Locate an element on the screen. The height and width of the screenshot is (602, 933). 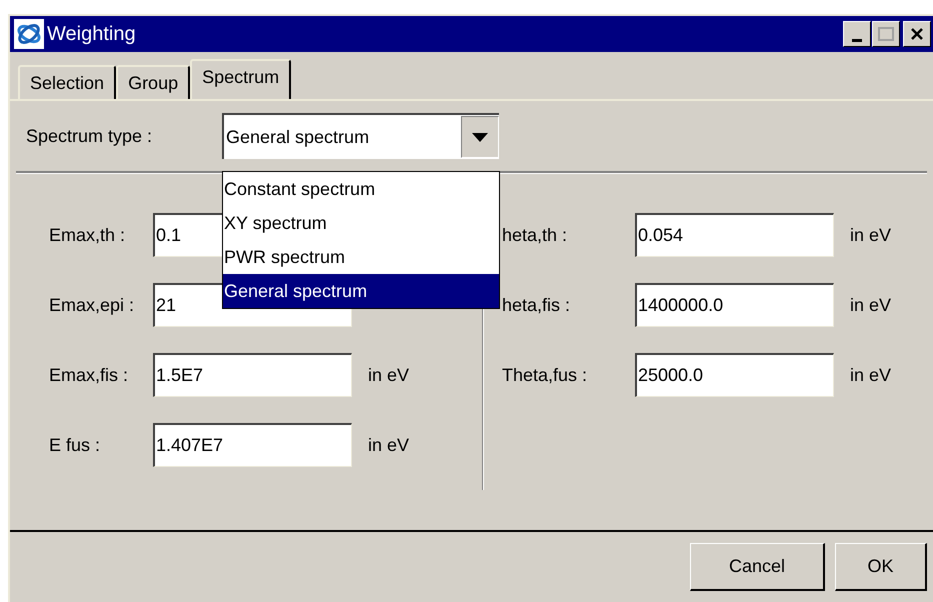
window-title: Weighting is located at coordinates (91, 34).